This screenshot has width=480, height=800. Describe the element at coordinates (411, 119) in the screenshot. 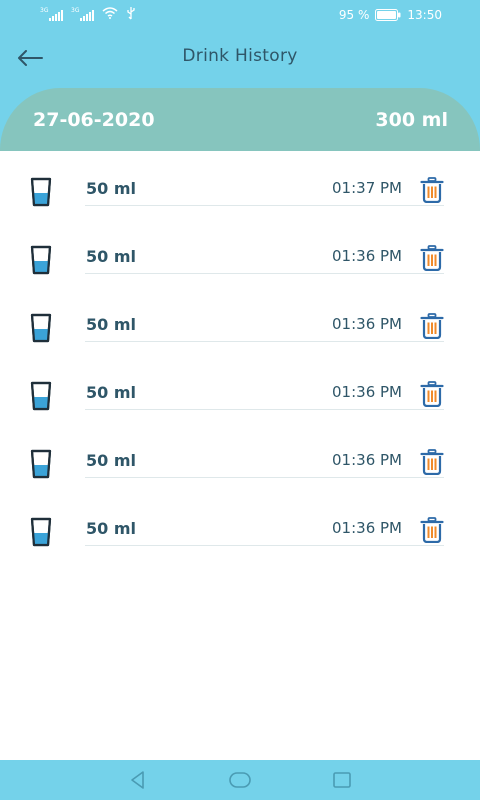

I see `summary-total: 300 ml` at that location.